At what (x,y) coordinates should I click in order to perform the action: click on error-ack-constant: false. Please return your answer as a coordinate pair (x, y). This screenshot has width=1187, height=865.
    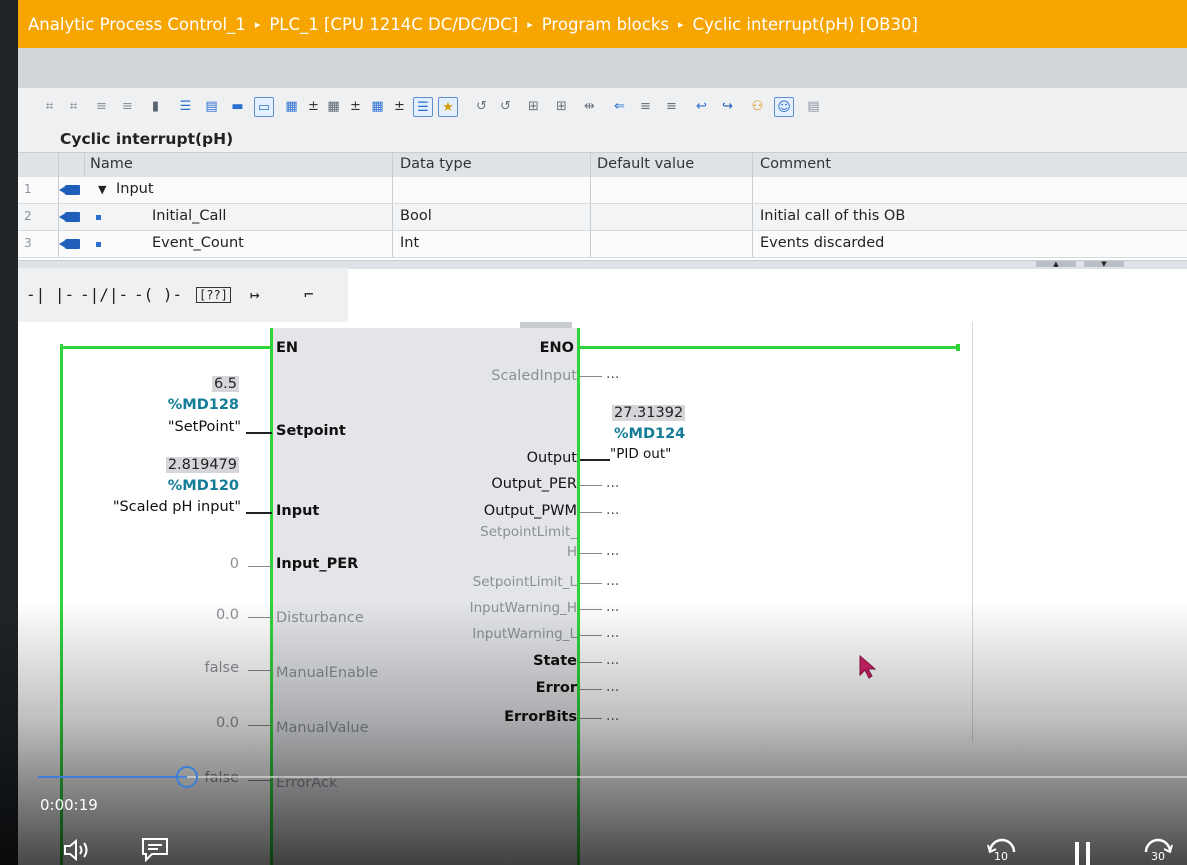
    Looking at the image, I should click on (222, 778).